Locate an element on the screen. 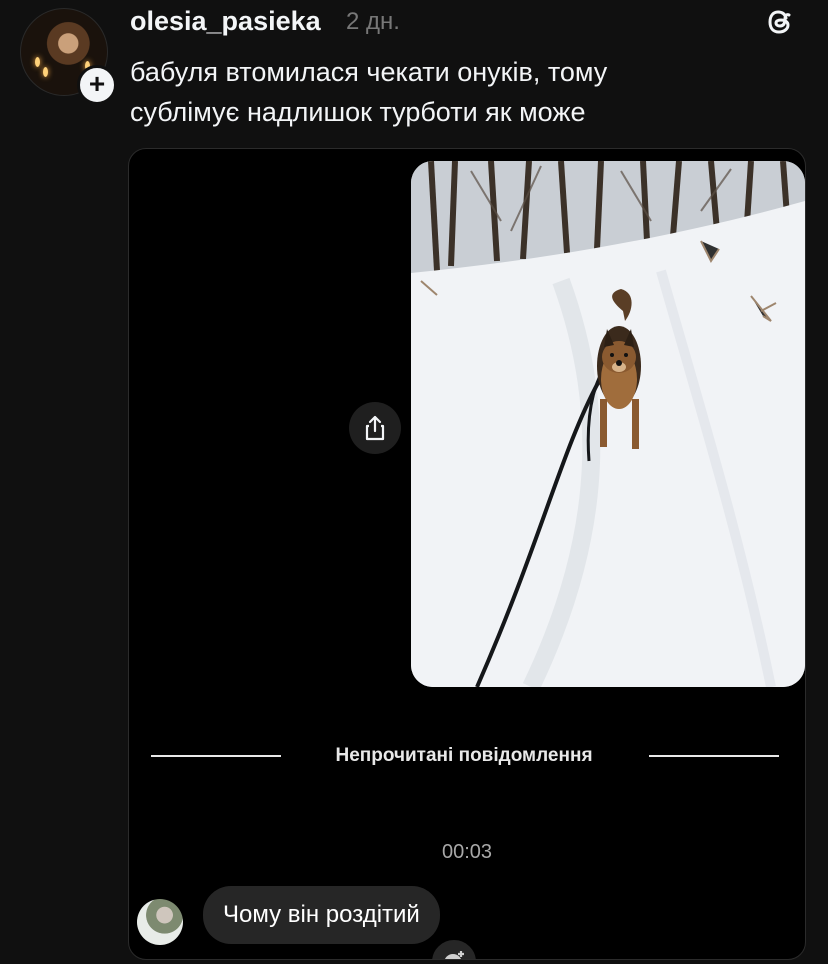 This screenshot has width=828, height=964. post-text-line: сублімує надлишок турботи як може is located at coordinates (358, 112).